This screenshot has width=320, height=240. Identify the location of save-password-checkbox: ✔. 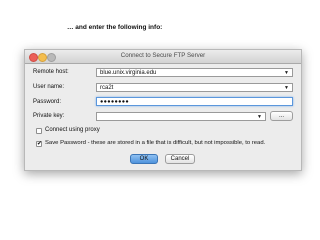
(39, 144).